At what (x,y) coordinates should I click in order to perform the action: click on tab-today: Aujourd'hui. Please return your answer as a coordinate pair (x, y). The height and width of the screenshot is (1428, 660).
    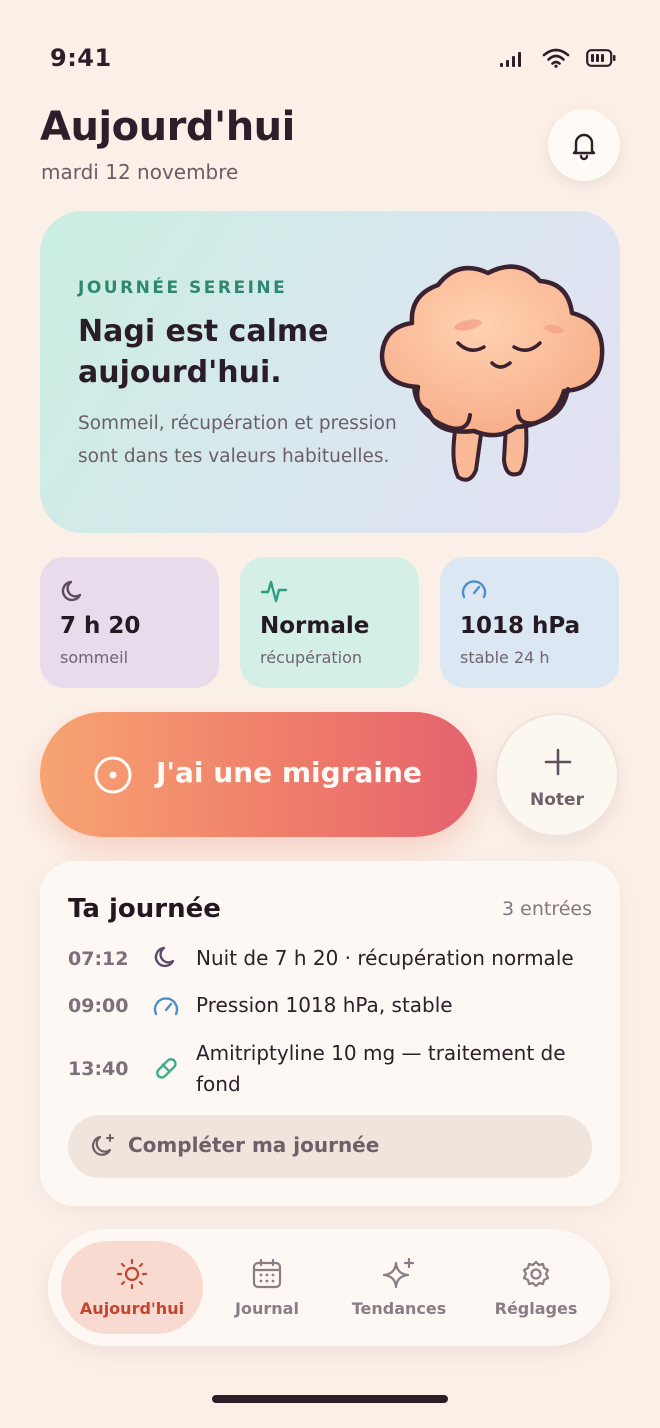
    Looking at the image, I should click on (132, 1287).